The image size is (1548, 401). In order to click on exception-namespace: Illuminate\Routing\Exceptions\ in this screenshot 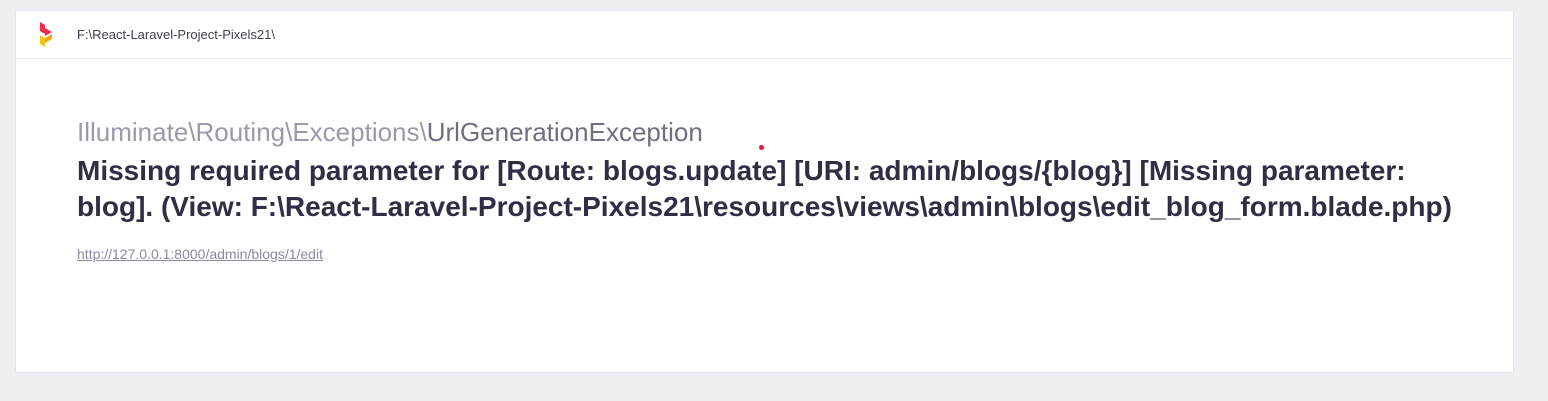, I will do `click(252, 132)`.